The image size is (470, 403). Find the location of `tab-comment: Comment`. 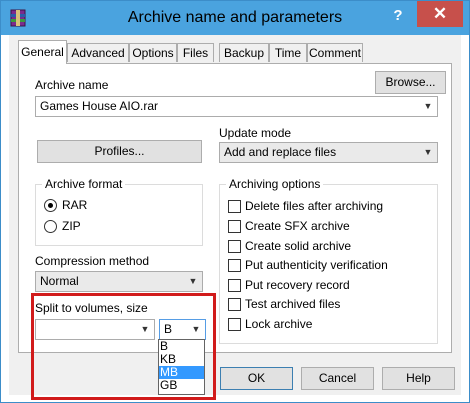

tab-comment: Comment is located at coordinates (335, 52).